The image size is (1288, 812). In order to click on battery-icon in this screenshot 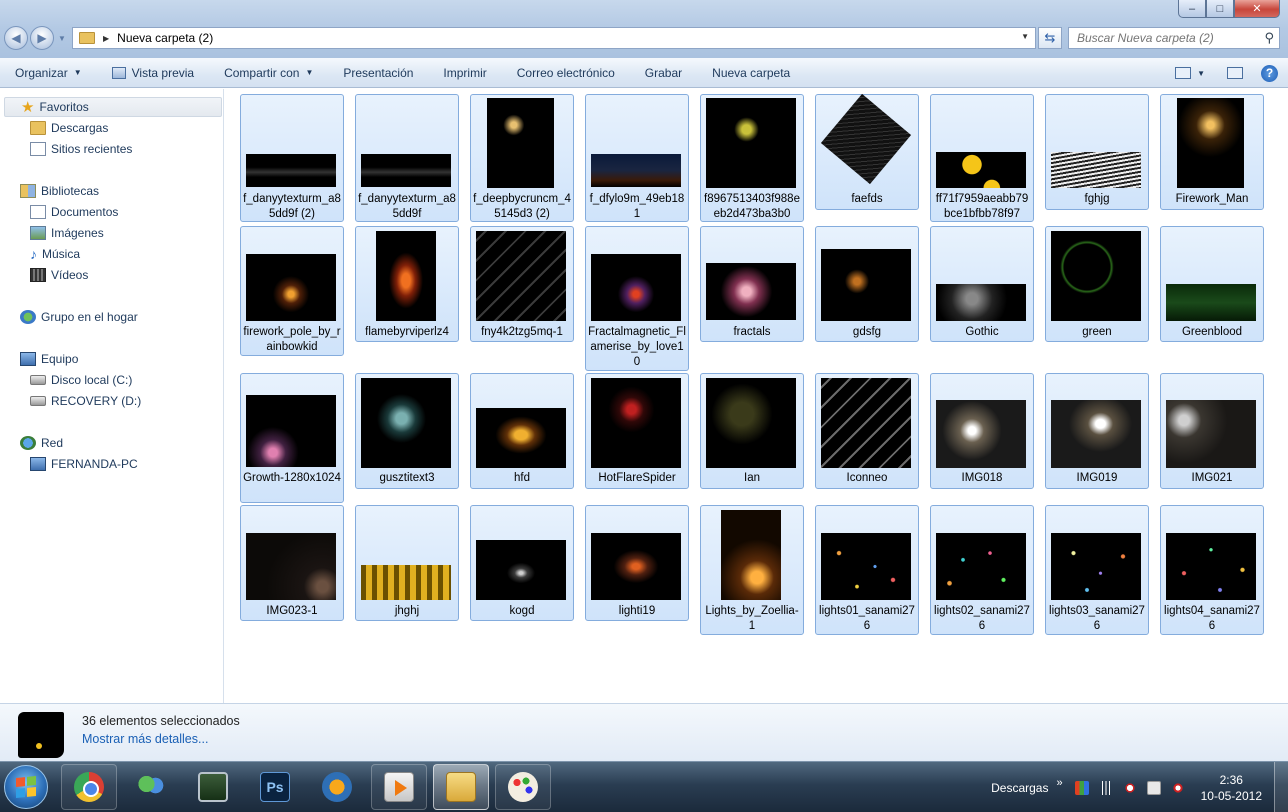, I will do `click(1153, 787)`.